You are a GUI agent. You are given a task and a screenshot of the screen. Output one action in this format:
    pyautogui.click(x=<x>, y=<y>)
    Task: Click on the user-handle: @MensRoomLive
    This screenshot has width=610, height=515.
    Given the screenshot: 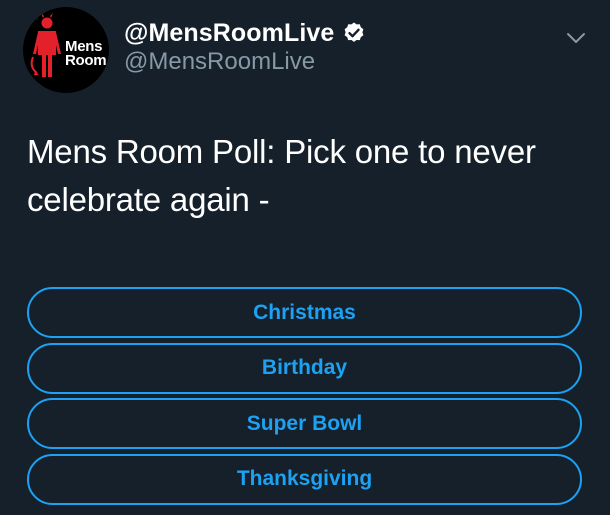 What is the action you would take?
    pyautogui.click(x=219, y=62)
    